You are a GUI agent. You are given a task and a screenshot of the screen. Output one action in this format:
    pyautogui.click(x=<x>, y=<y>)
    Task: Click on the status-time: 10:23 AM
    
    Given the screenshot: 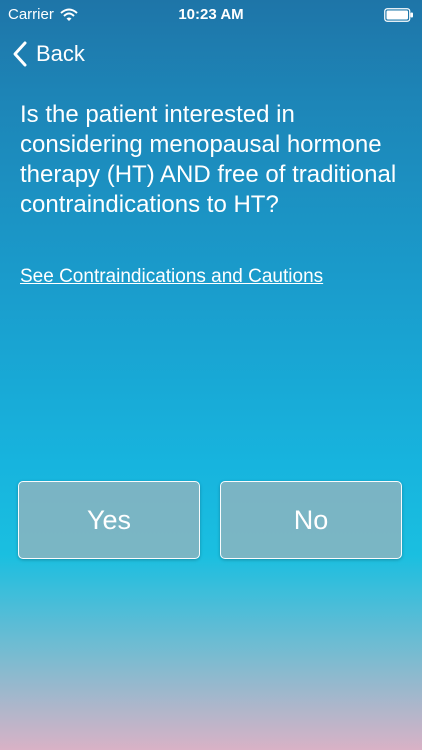 What is the action you would take?
    pyautogui.click(x=211, y=14)
    